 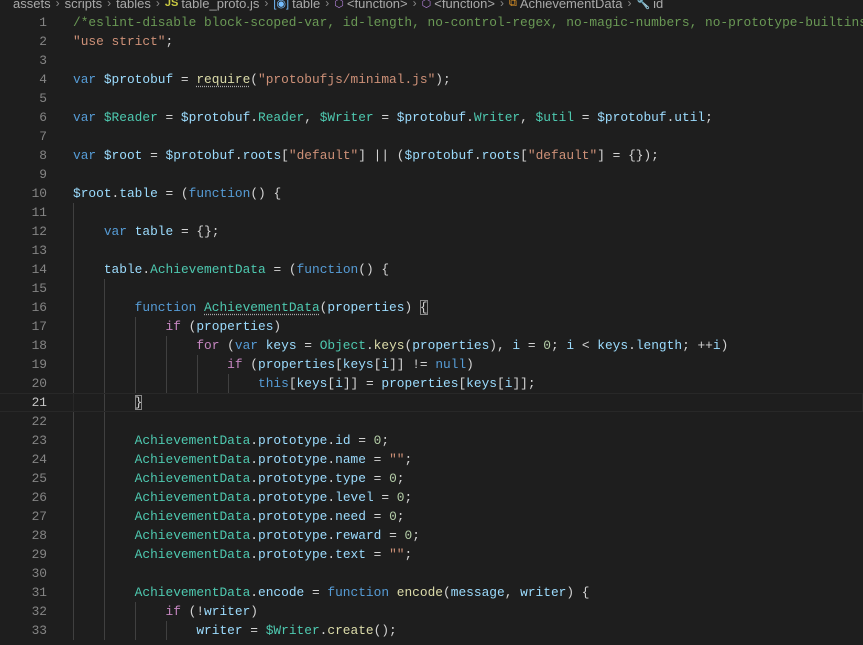 What do you see at coordinates (431, 250) in the screenshot?
I see `code-line: 13` at bounding box center [431, 250].